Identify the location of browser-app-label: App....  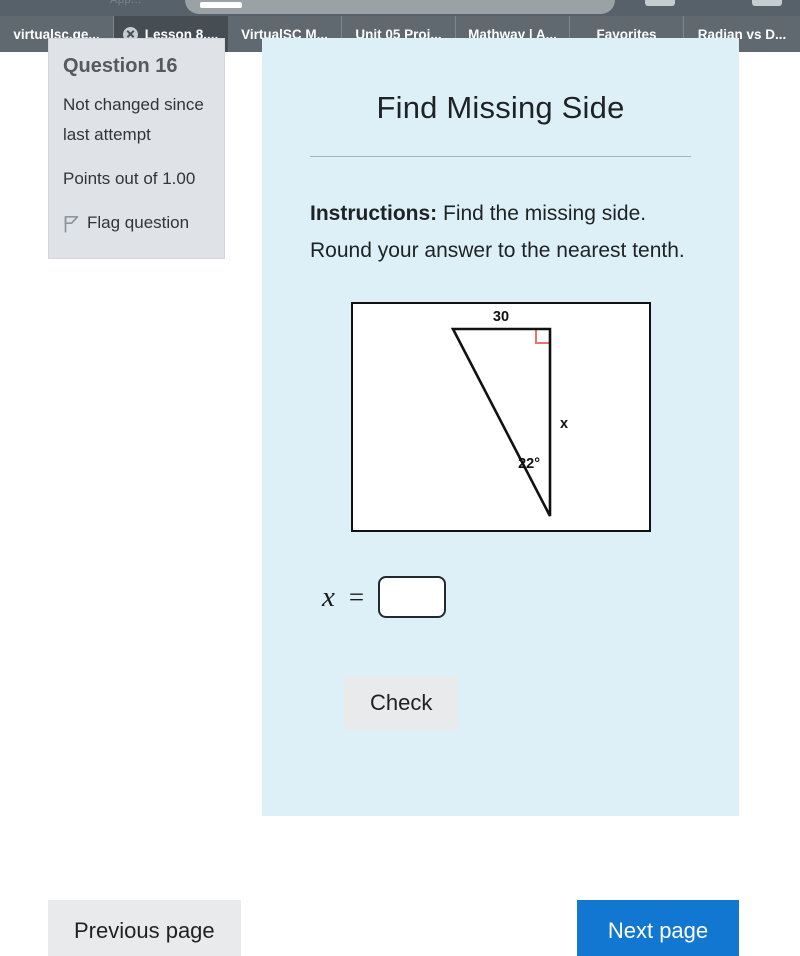
(126, 3).